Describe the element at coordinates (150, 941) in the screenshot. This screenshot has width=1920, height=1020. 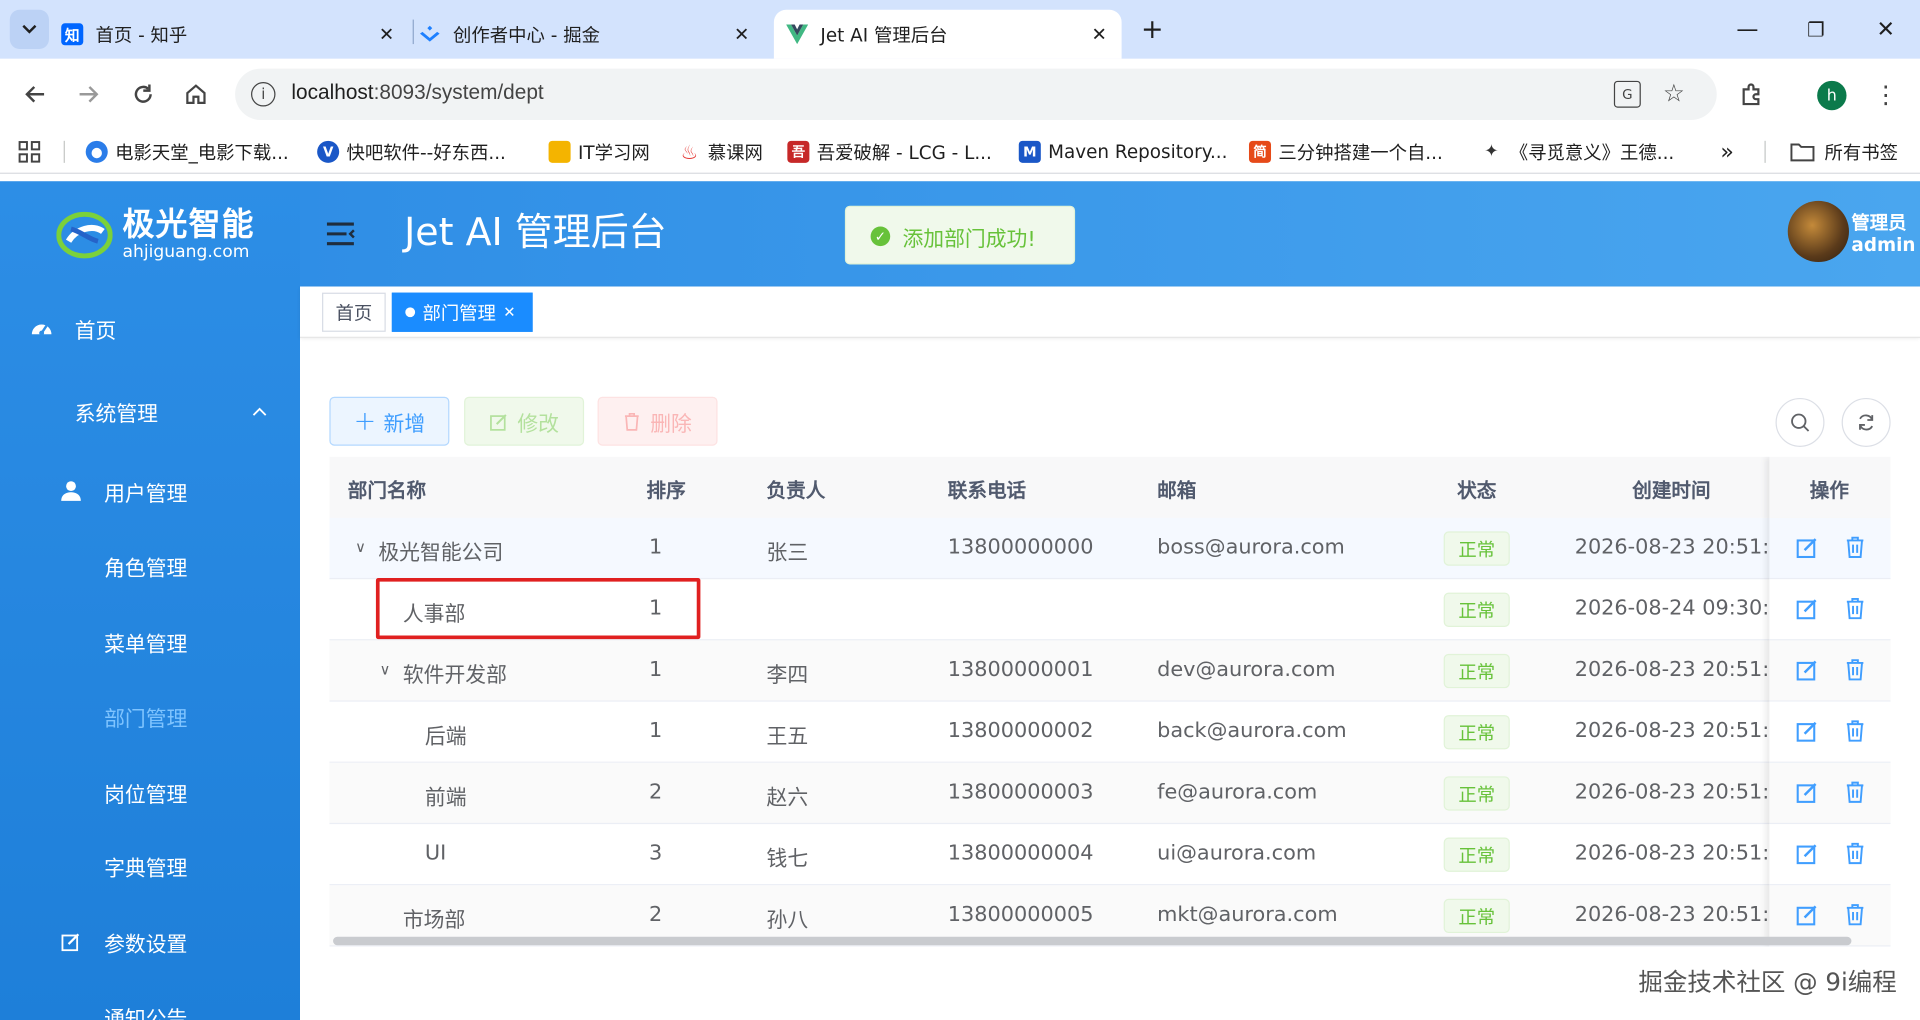
I see `sidebar-item-params: 参数设置` at that location.